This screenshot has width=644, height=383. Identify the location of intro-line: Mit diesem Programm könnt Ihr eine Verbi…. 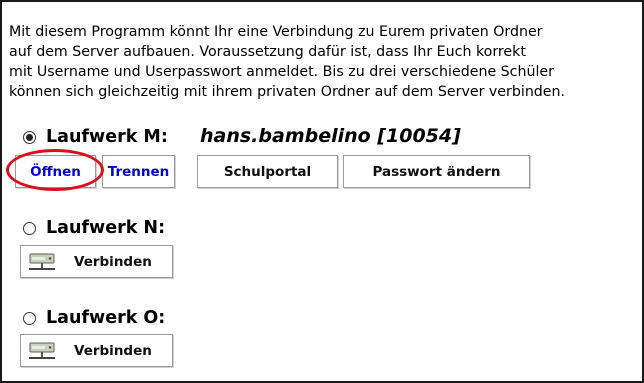
(276, 32).